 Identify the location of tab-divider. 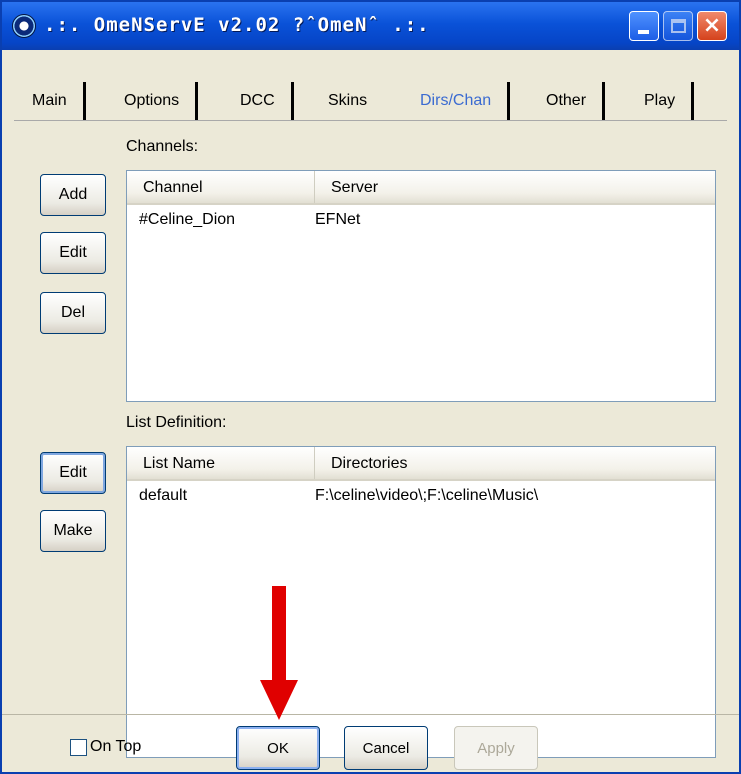
(370, 120).